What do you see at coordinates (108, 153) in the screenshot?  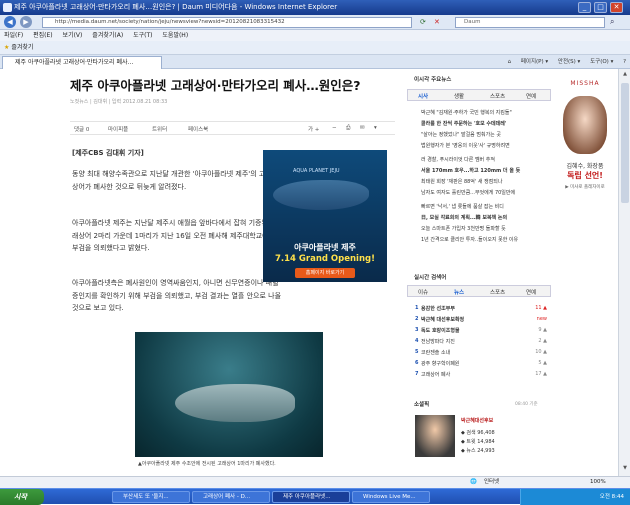 I see `reporter: [제주CBS 김대휘 기자]` at bounding box center [108, 153].